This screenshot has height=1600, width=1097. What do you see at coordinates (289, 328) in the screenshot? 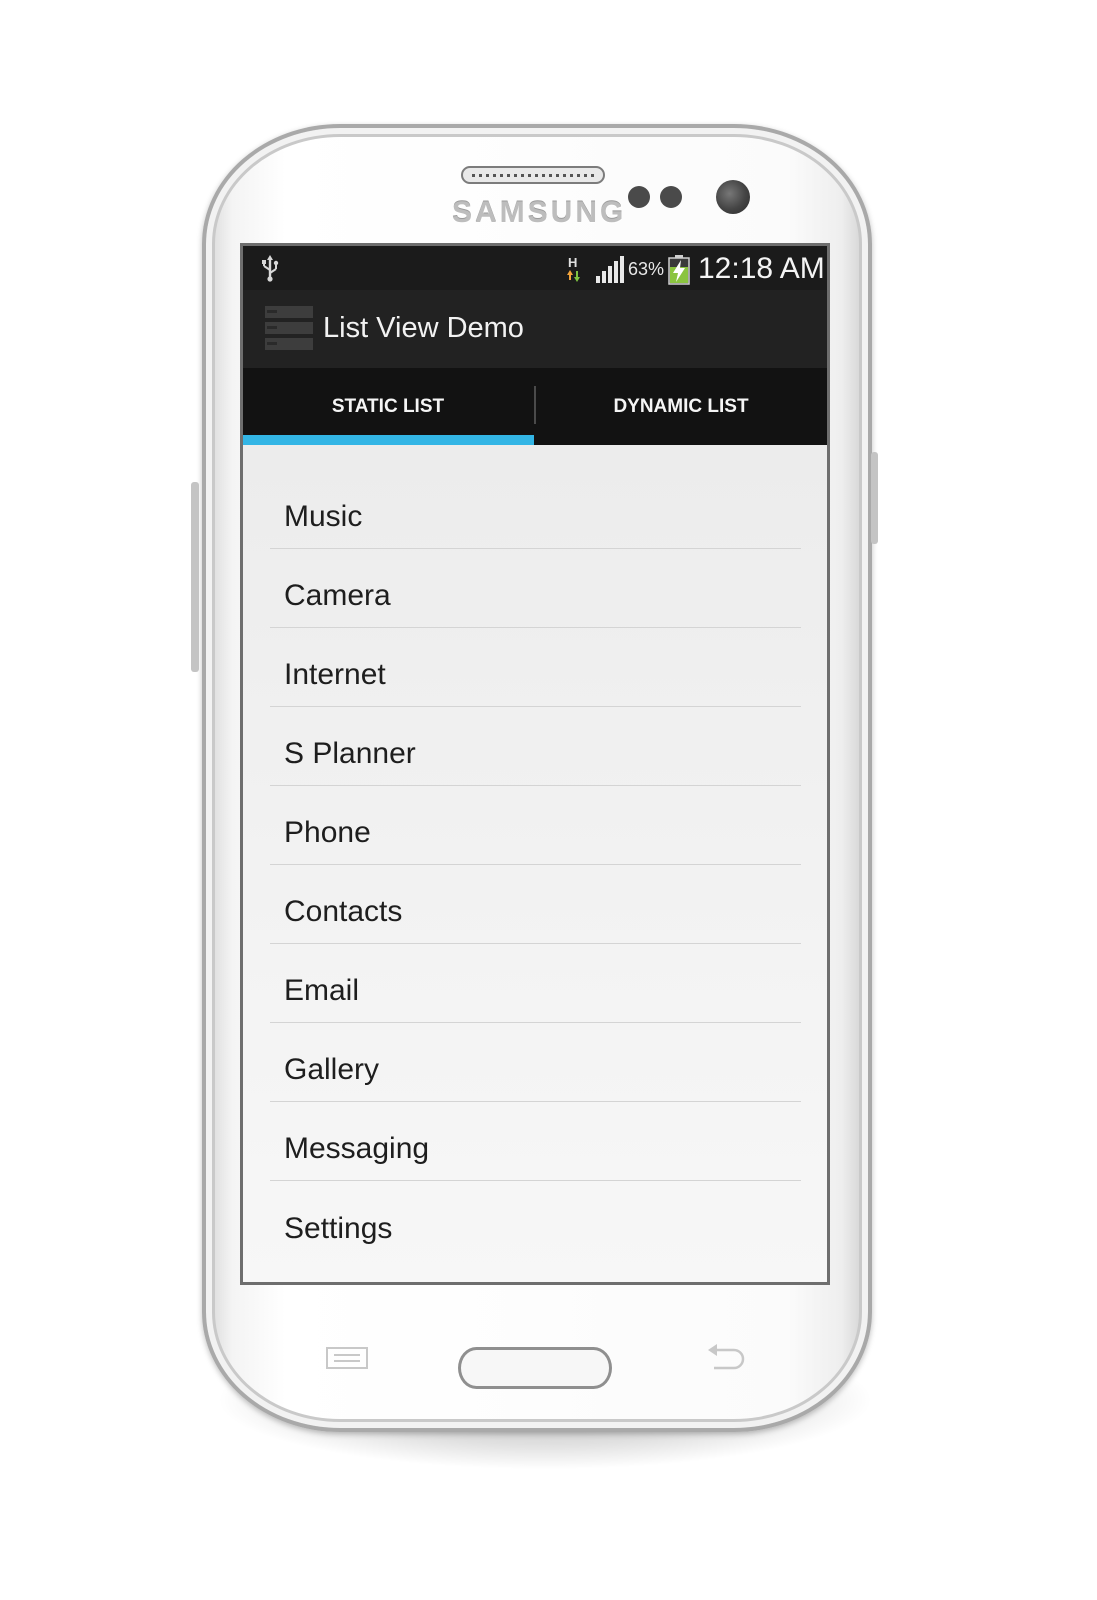
I see `list-app-icon` at bounding box center [289, 328].